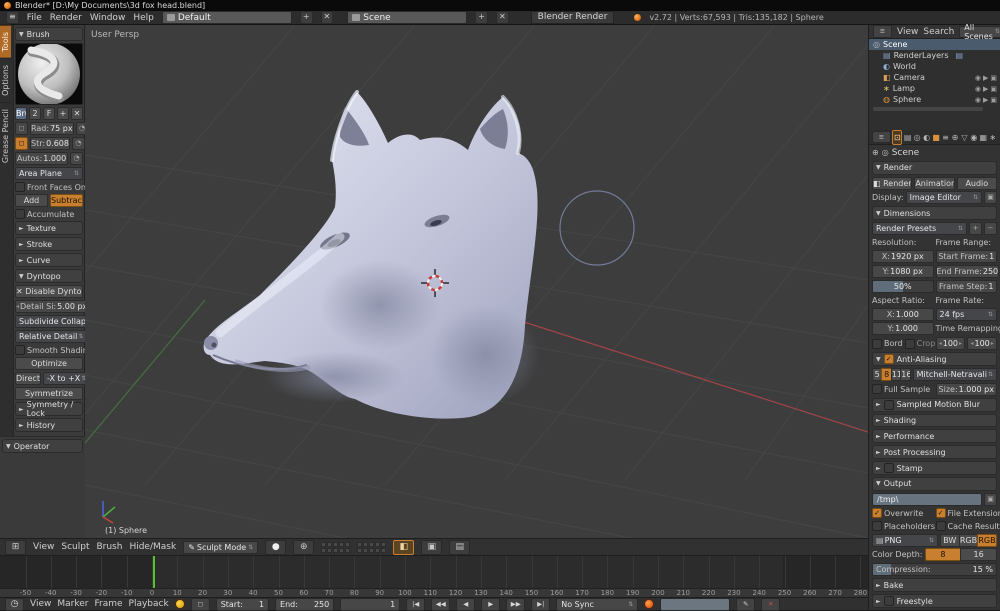 The image size is (1000, 611). Describe the element at coordinates (934, 44) in the screenshot. I see `outliner-item-scene: ◎ Scene` at that location.